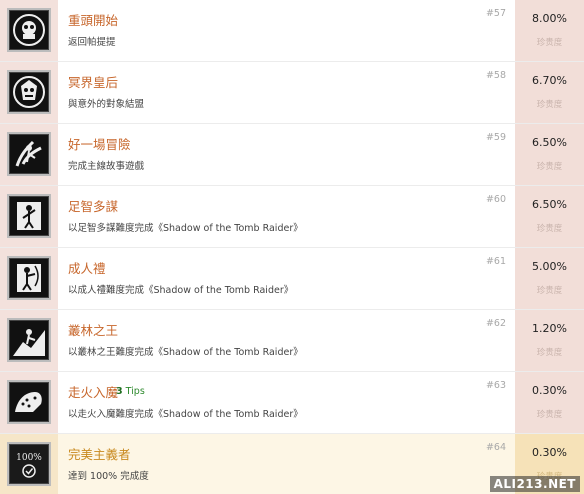 This screenshot has height=494, width=584. Describe the element at coordinates (495, 447) in the screenshot. I see `achievement-number: #64` at that location.